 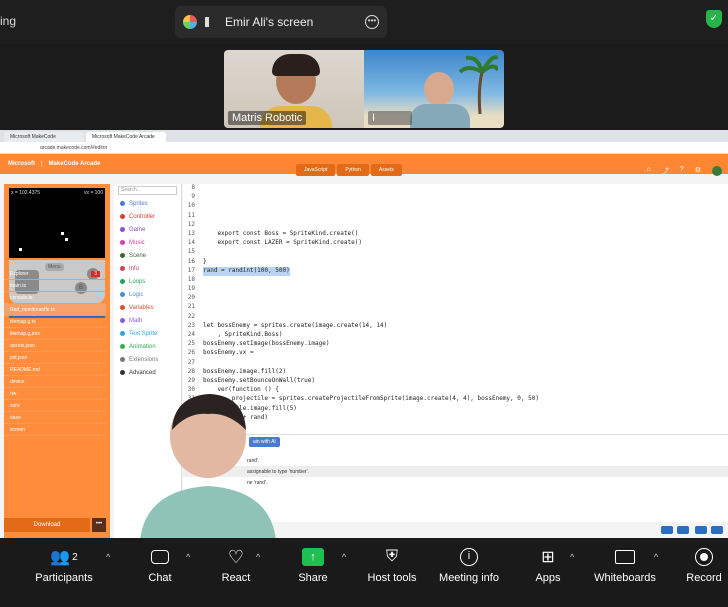 What do you see at coordinates (455, 197) in the screenshot?
I see `code-line: 9` at bounding box center [455, 197].